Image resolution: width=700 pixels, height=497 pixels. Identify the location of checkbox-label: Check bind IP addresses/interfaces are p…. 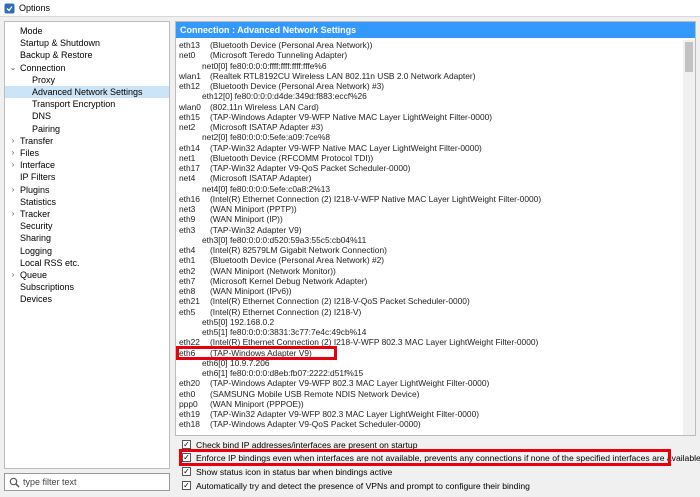
(307, 445).